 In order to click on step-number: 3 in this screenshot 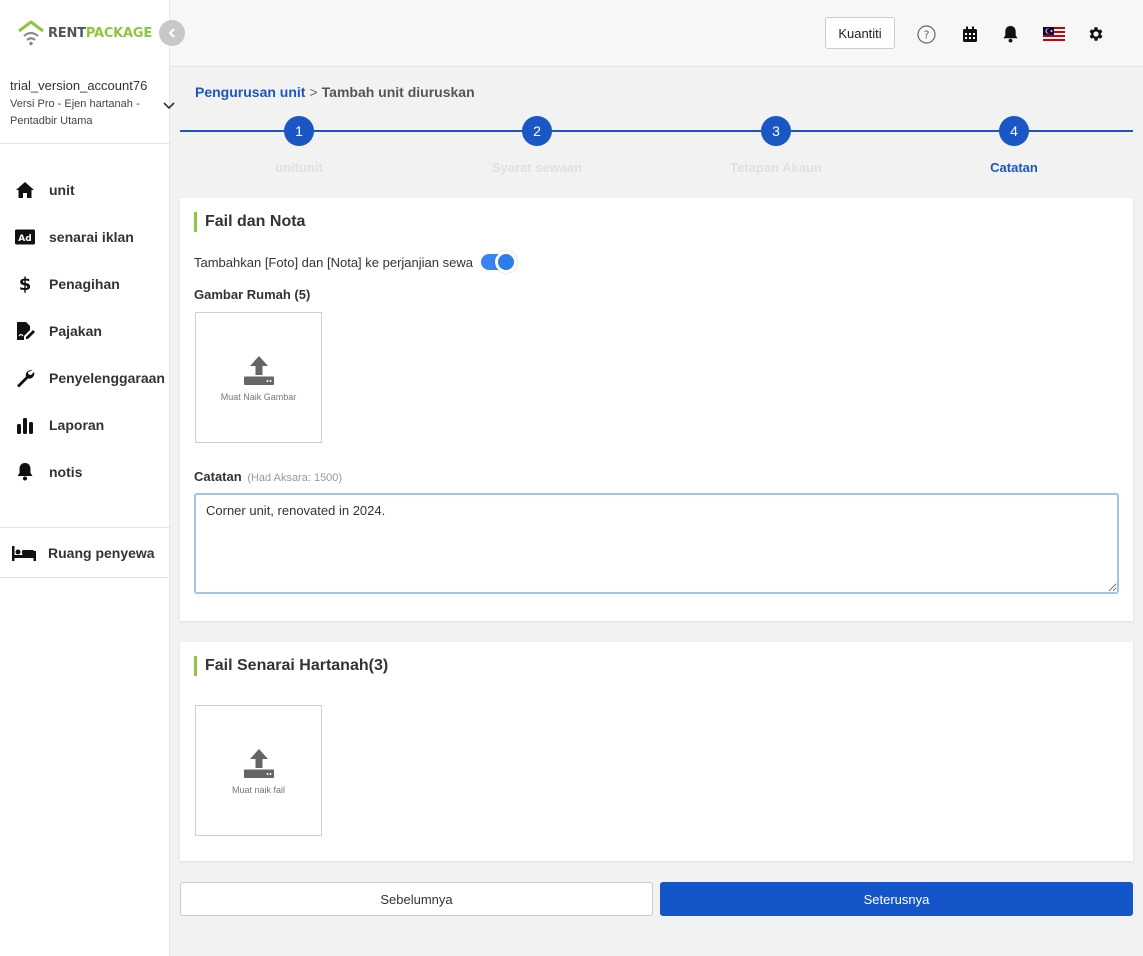, I will do `click(776, 131)`.